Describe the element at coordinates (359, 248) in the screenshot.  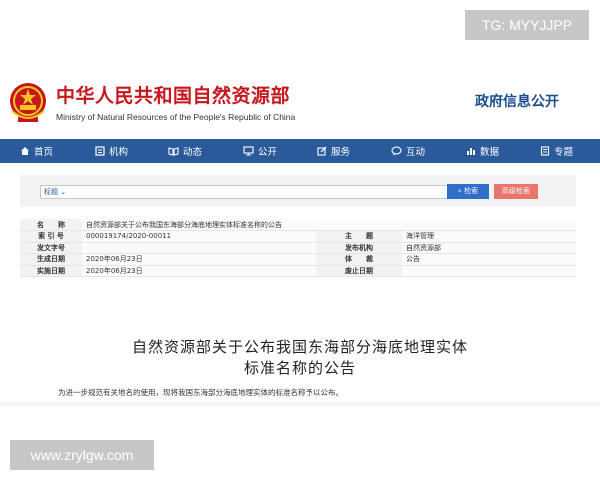
I see `meta-label-issuer: 发布机构` at that location.